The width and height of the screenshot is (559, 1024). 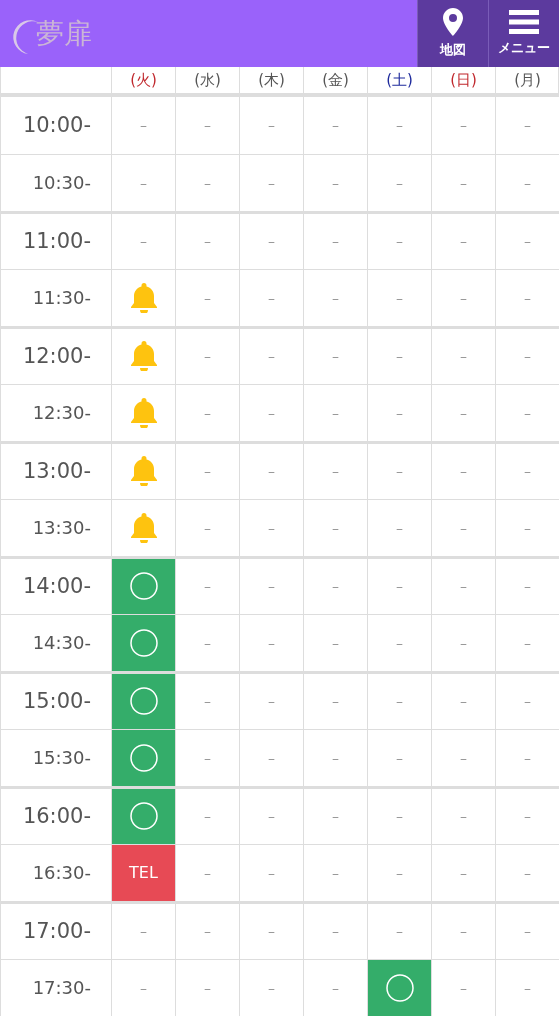 What do you see at coordinates (335, 80) in the screenshot?
I see `weekday-label: (金)` at bounding box center [335, 80].